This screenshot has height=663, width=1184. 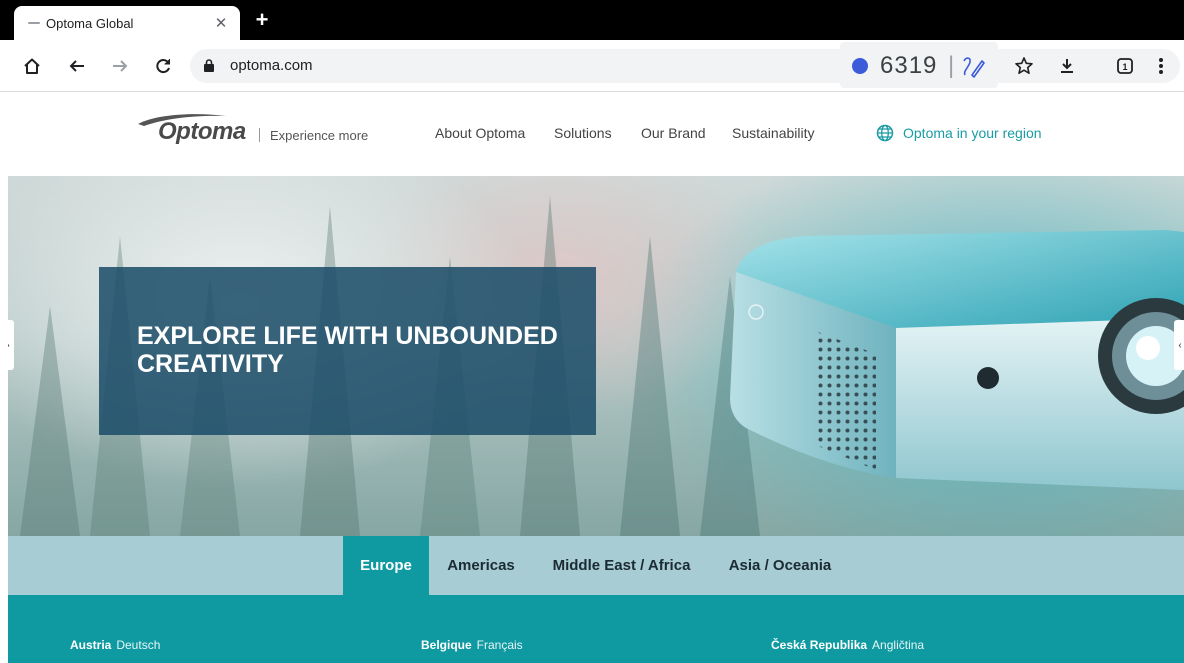 I want to click on lock-icon, so click(x=209, y=65).